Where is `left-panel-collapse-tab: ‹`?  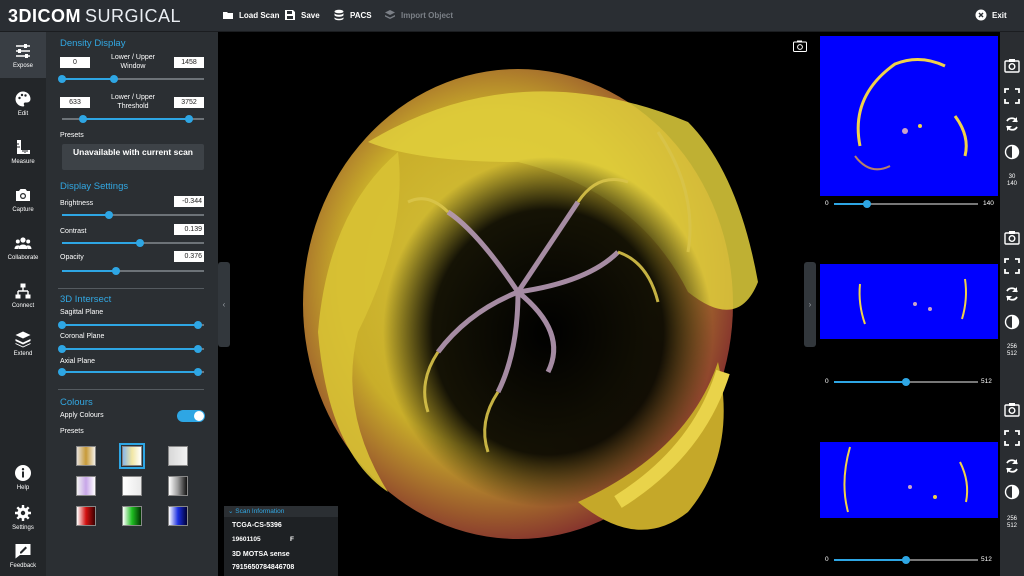 left-panel-collapse-tab: ‹ is located at coordinates (224, 304).